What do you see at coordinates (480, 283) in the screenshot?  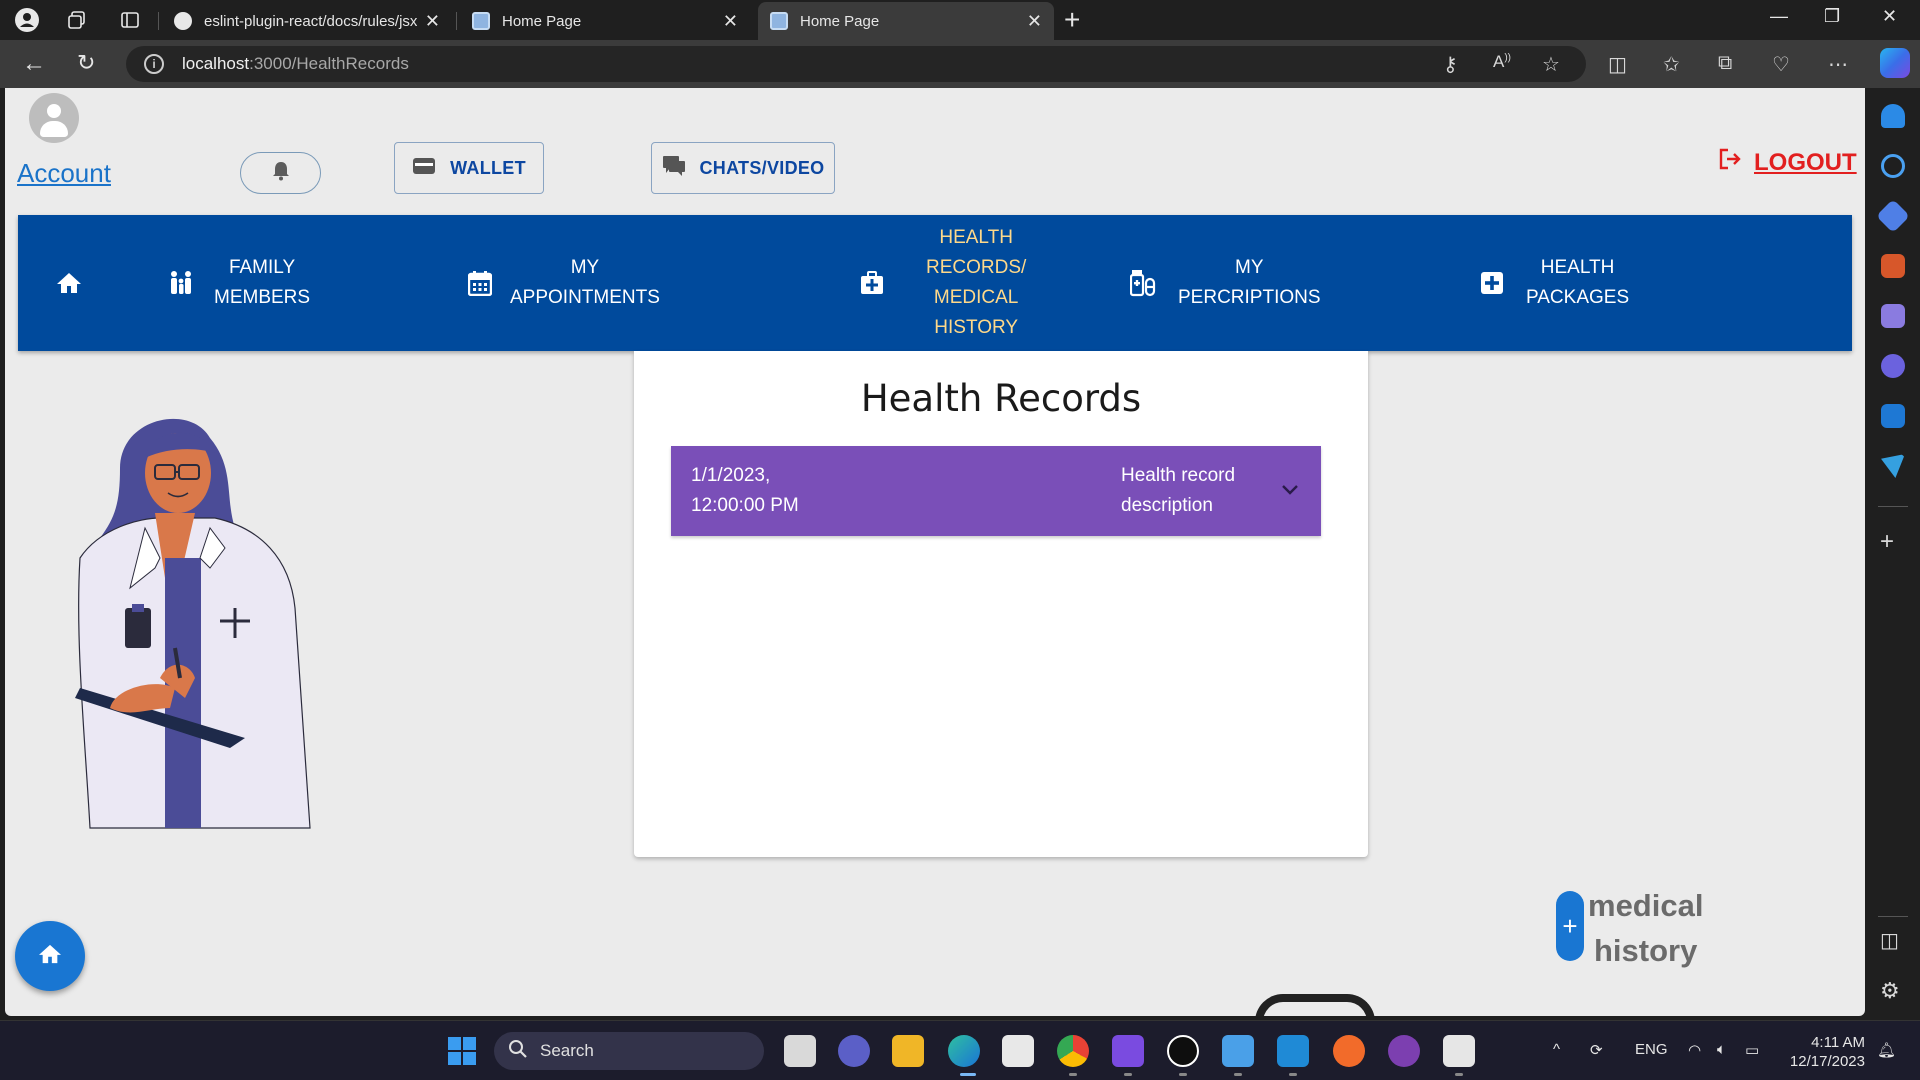 I see `calendar-icon` at bounding box center [480, 283].